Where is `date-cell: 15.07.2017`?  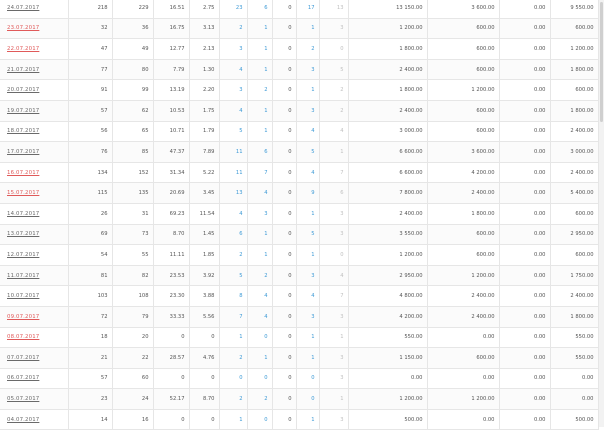 date-cell: 15.07.2017 is located at coordinates (34, 193).